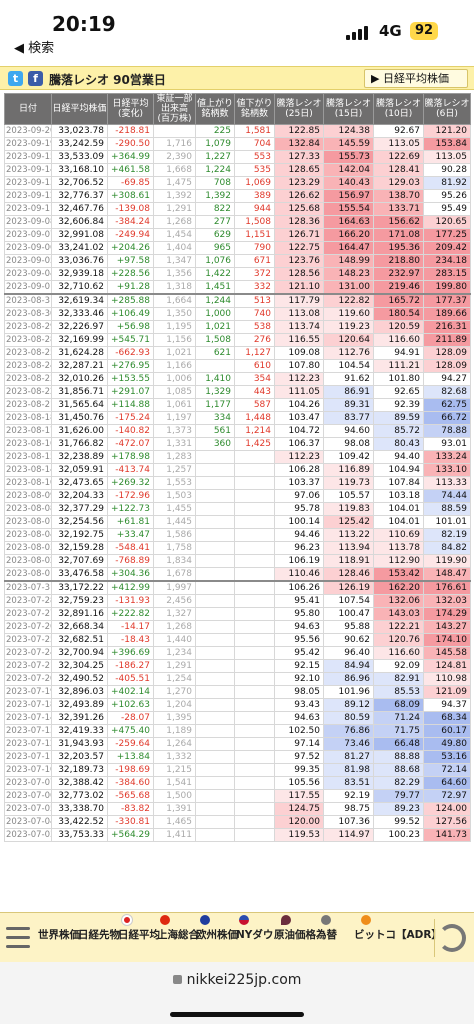  Describe the element at coordinates (18, 938) in the screenshot. I see `hamburger-menu-icon` at that location.